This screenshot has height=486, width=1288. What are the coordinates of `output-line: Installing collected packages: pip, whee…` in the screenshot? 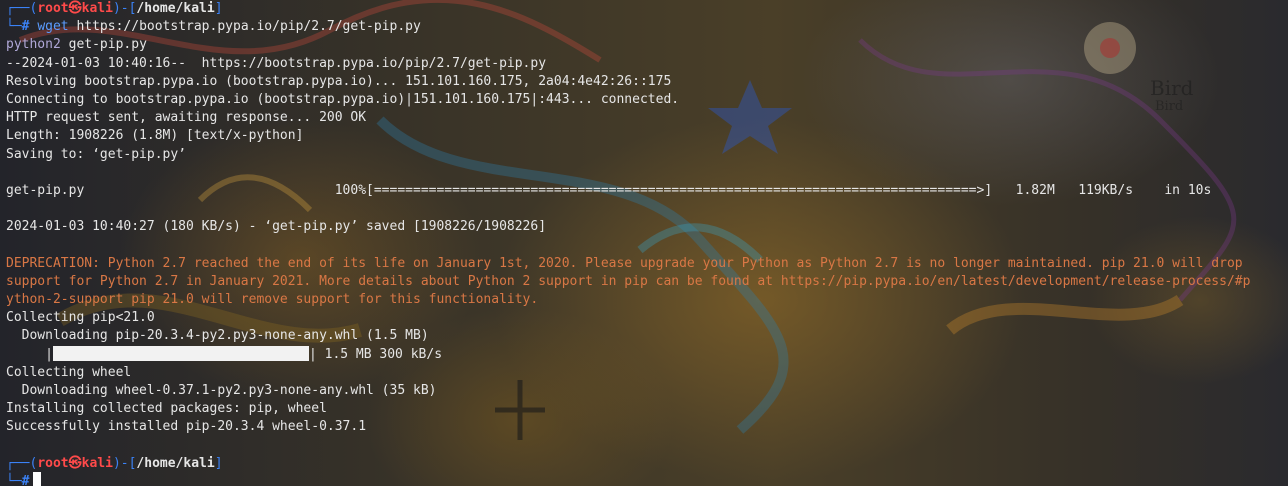 It's located at (166, 409).